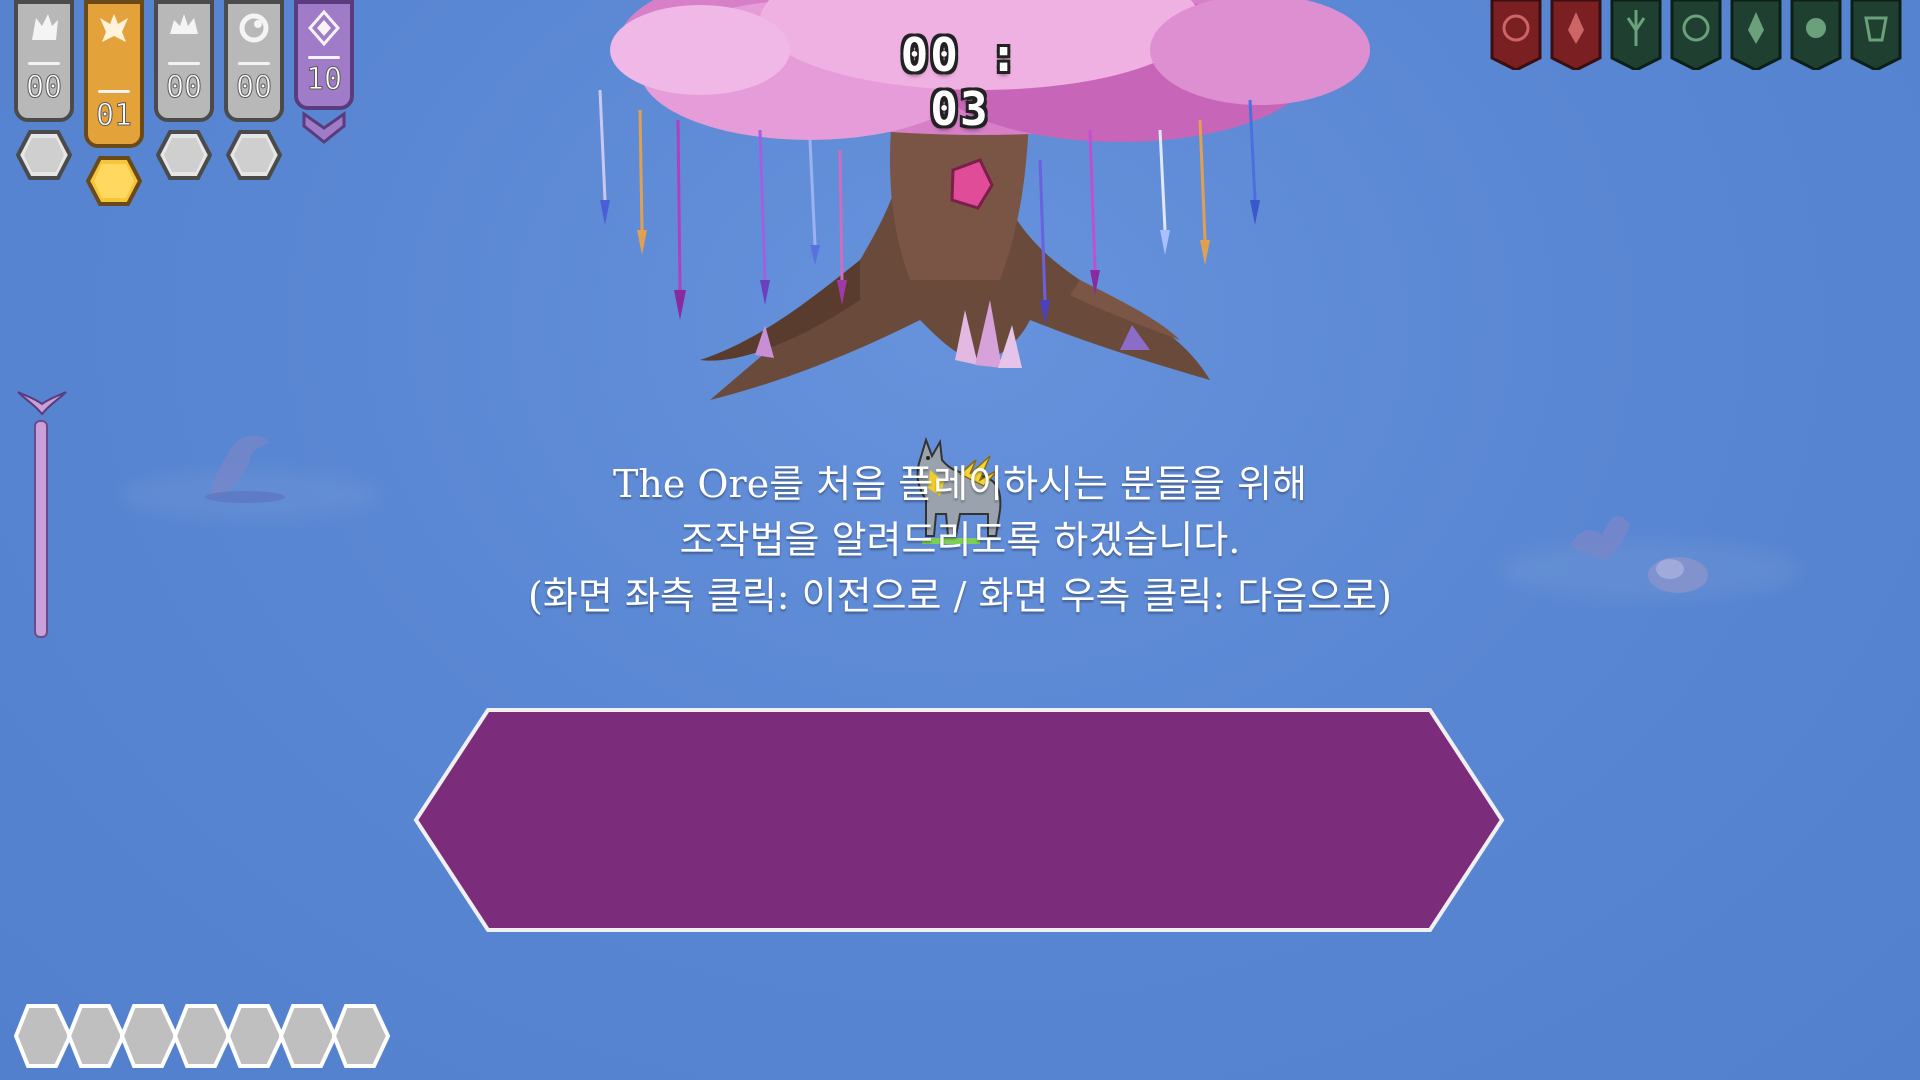 This screenshot has height=1080, width=1920. I want to click on dialog-line-3: (화면 좌측 클릭: 이전으로 / 화면 우측 클릭: 다음으로), so click(960, 596).